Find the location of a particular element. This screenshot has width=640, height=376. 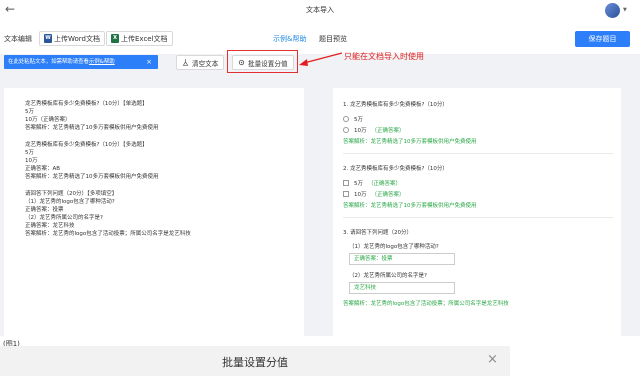

question-title: 3. 请回答下列问题（20分） is located at coordinates (377, 233).